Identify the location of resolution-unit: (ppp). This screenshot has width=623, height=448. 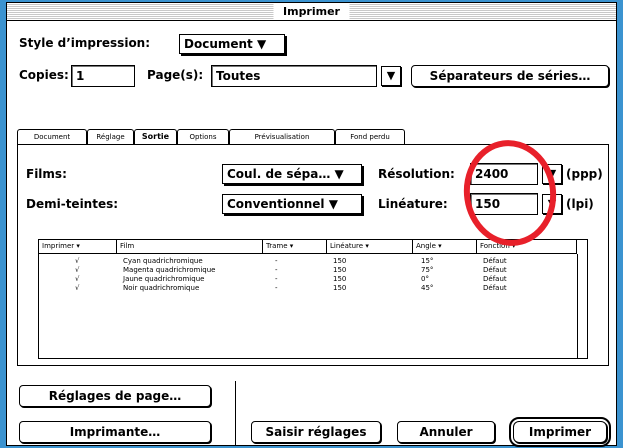
(584, 174).